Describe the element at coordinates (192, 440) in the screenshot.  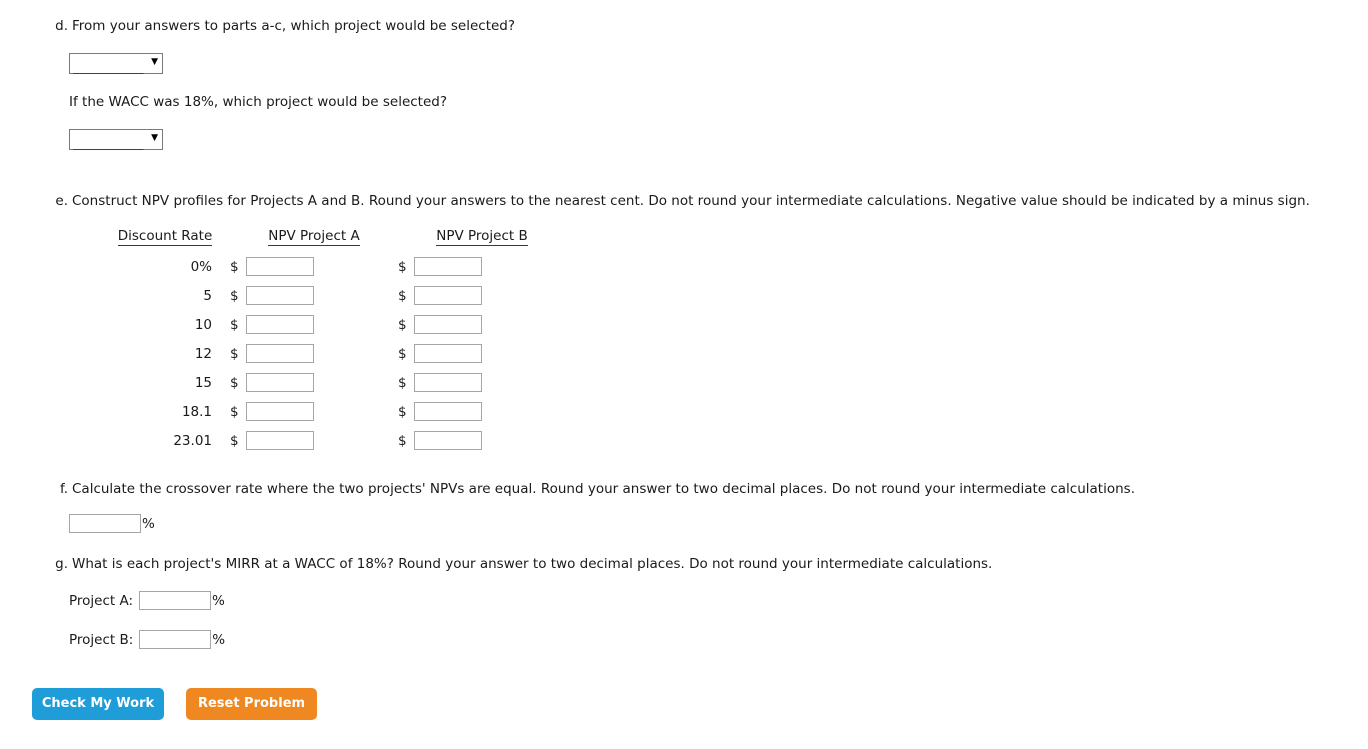
I see `discount-rate-cell: 23.01` at that location.